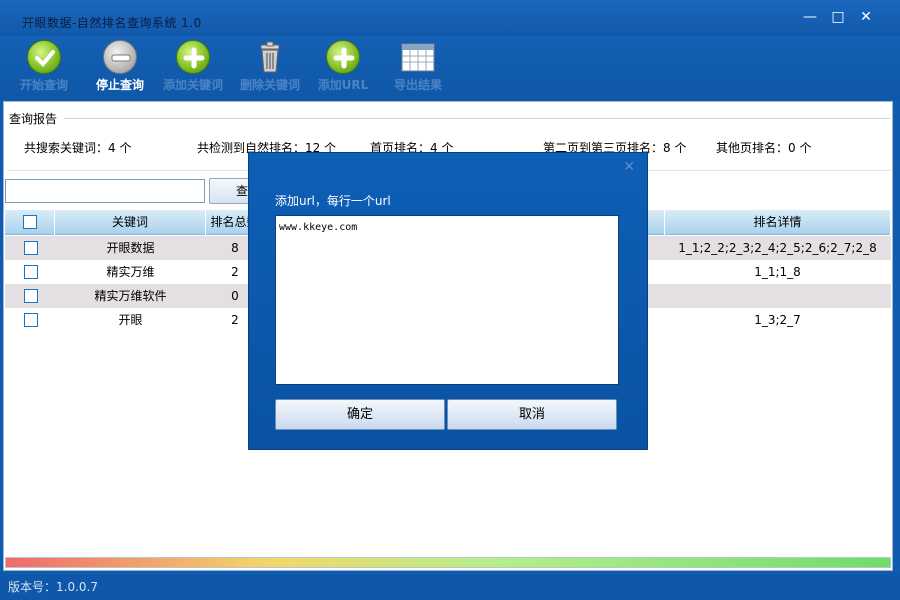 This screenshot has width=900, height=600. I want to click on export-results-label: 导出结果, so click(417, 85).